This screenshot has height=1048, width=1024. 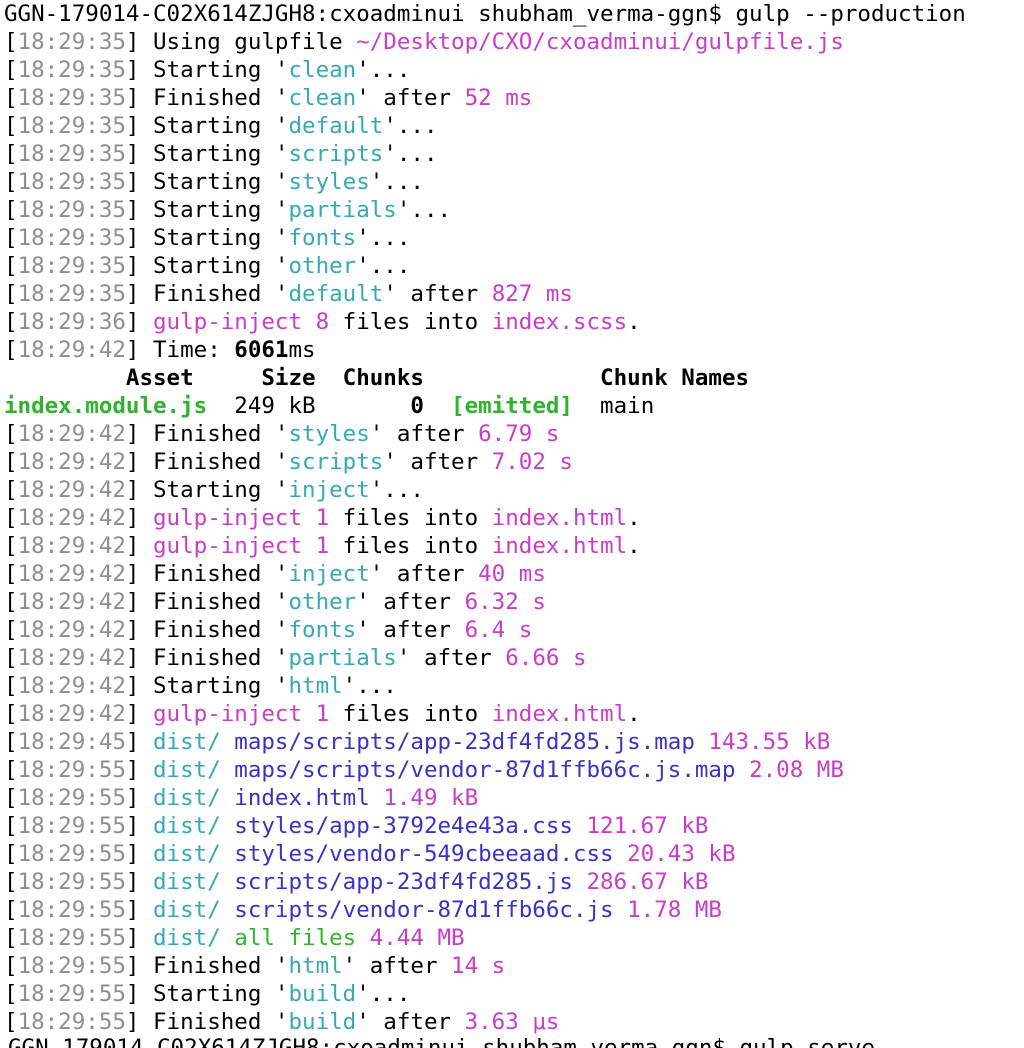 I want to click on highlight-magenta: 6.4 s, so click(x=498, y=630).